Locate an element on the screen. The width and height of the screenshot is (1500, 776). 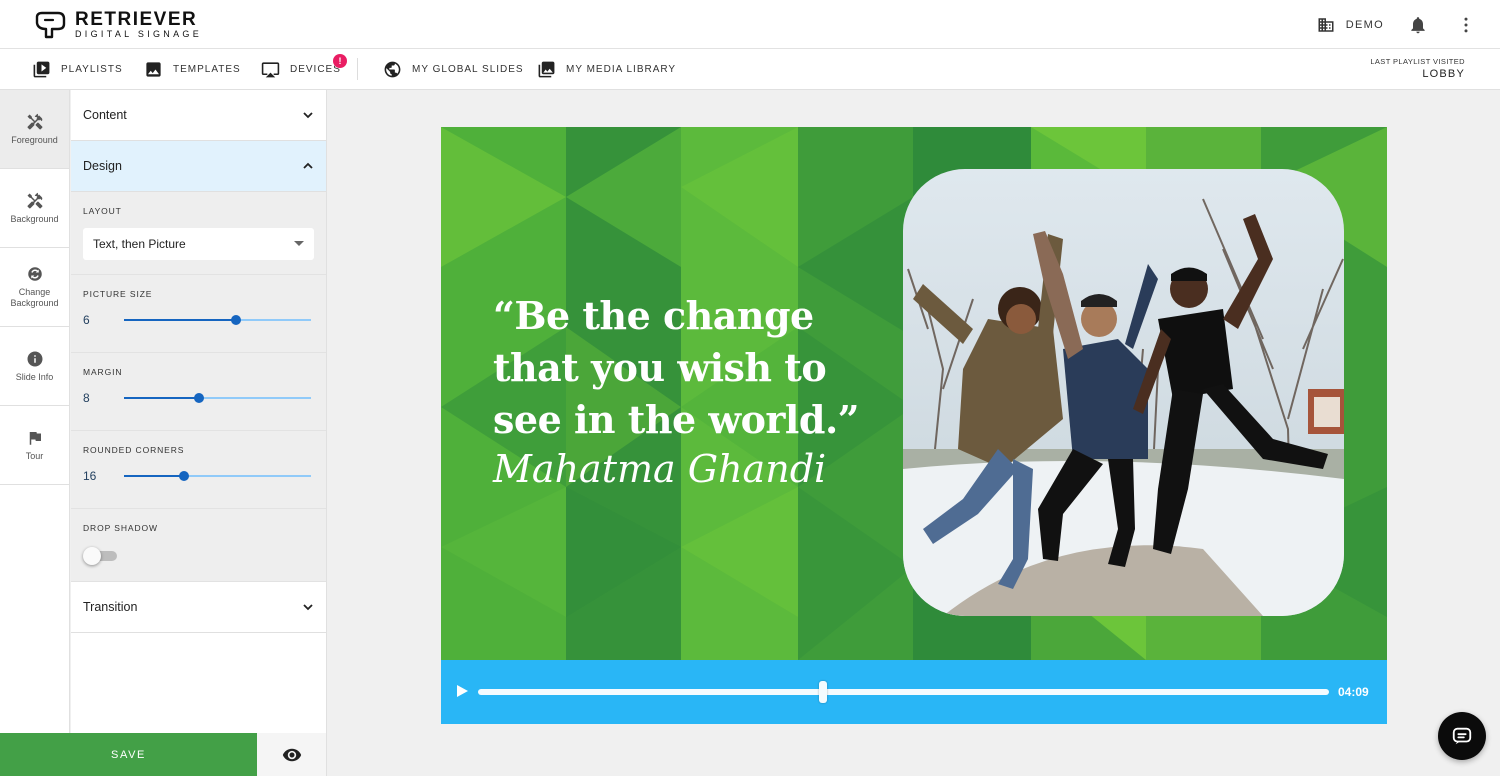
transition-accordion-label: Transition is located at coordinates (110, 607).